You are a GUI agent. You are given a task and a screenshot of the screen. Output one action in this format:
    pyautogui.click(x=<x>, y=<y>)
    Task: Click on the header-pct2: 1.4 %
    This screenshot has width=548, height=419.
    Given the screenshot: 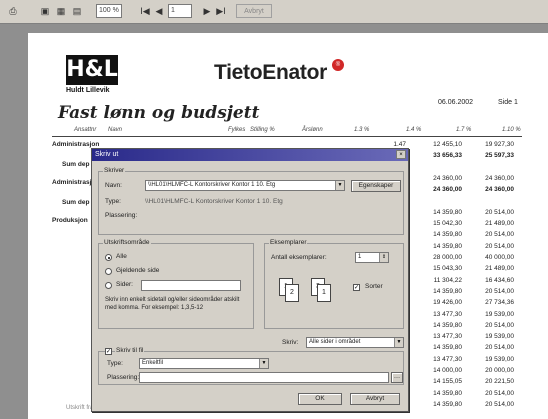 What is the action you would take?
    pyautogui.click(x=414, y=130)
    